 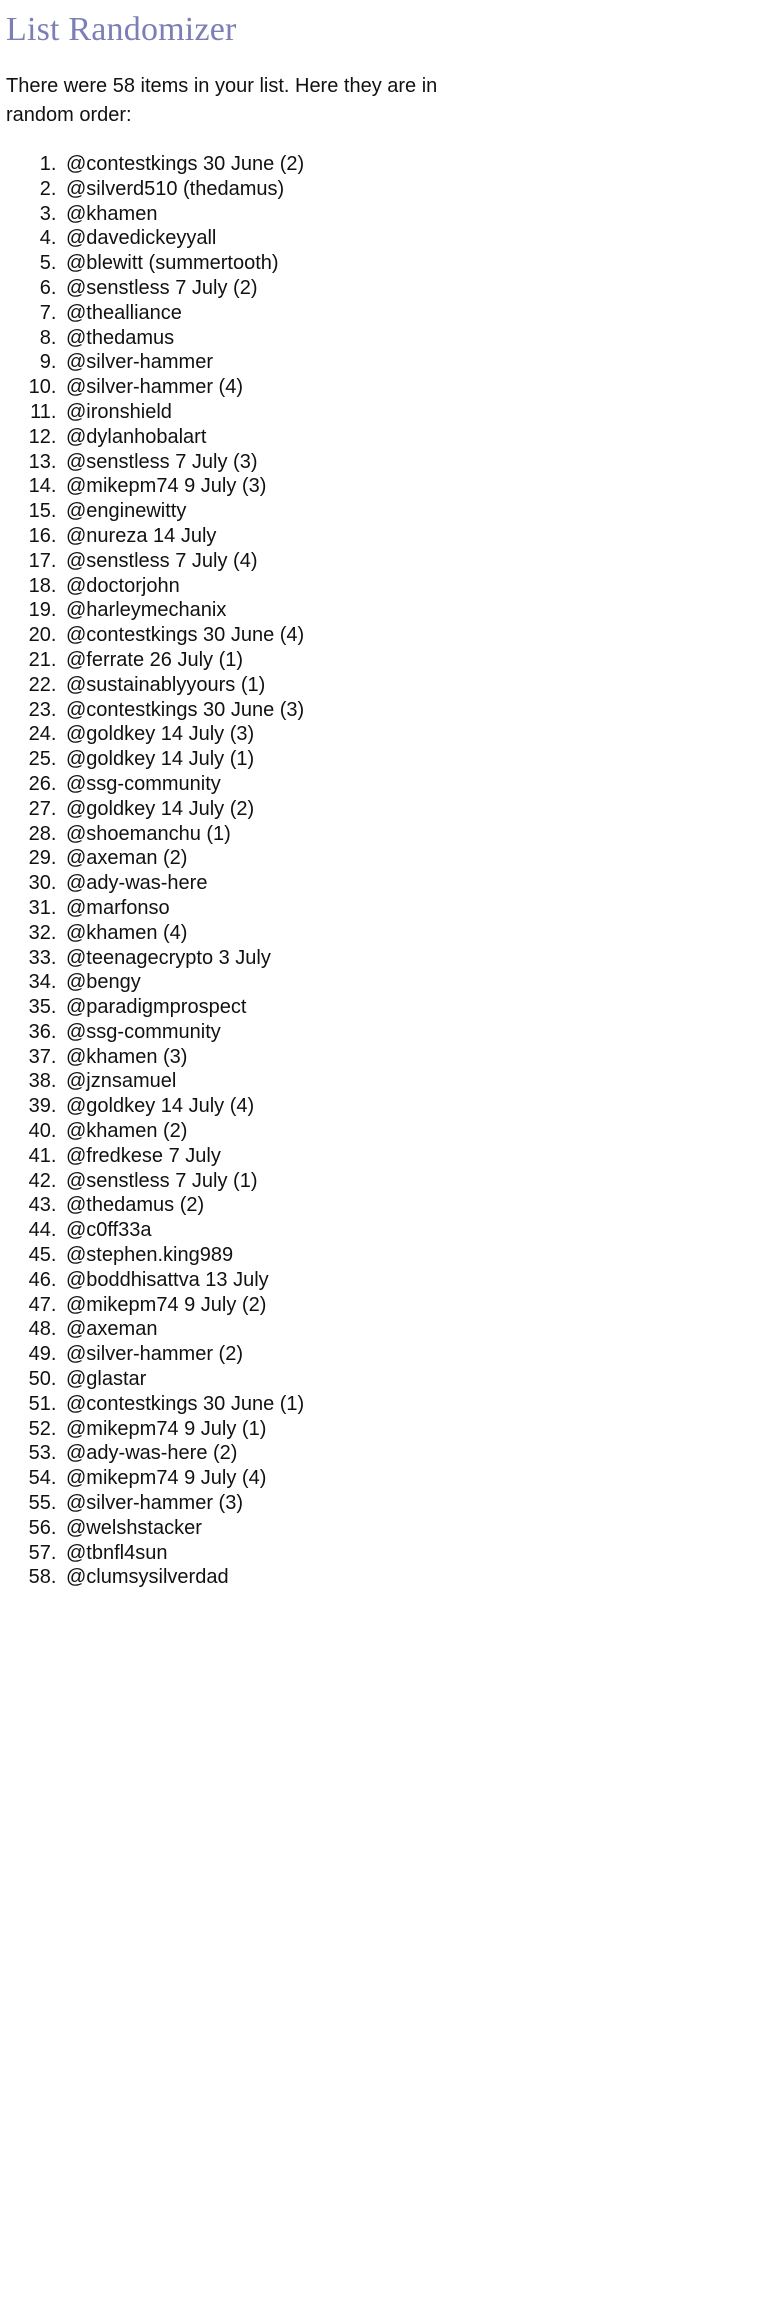 I want to click on list-item: @blewitt (summertooth), so click(x=415, y=263).